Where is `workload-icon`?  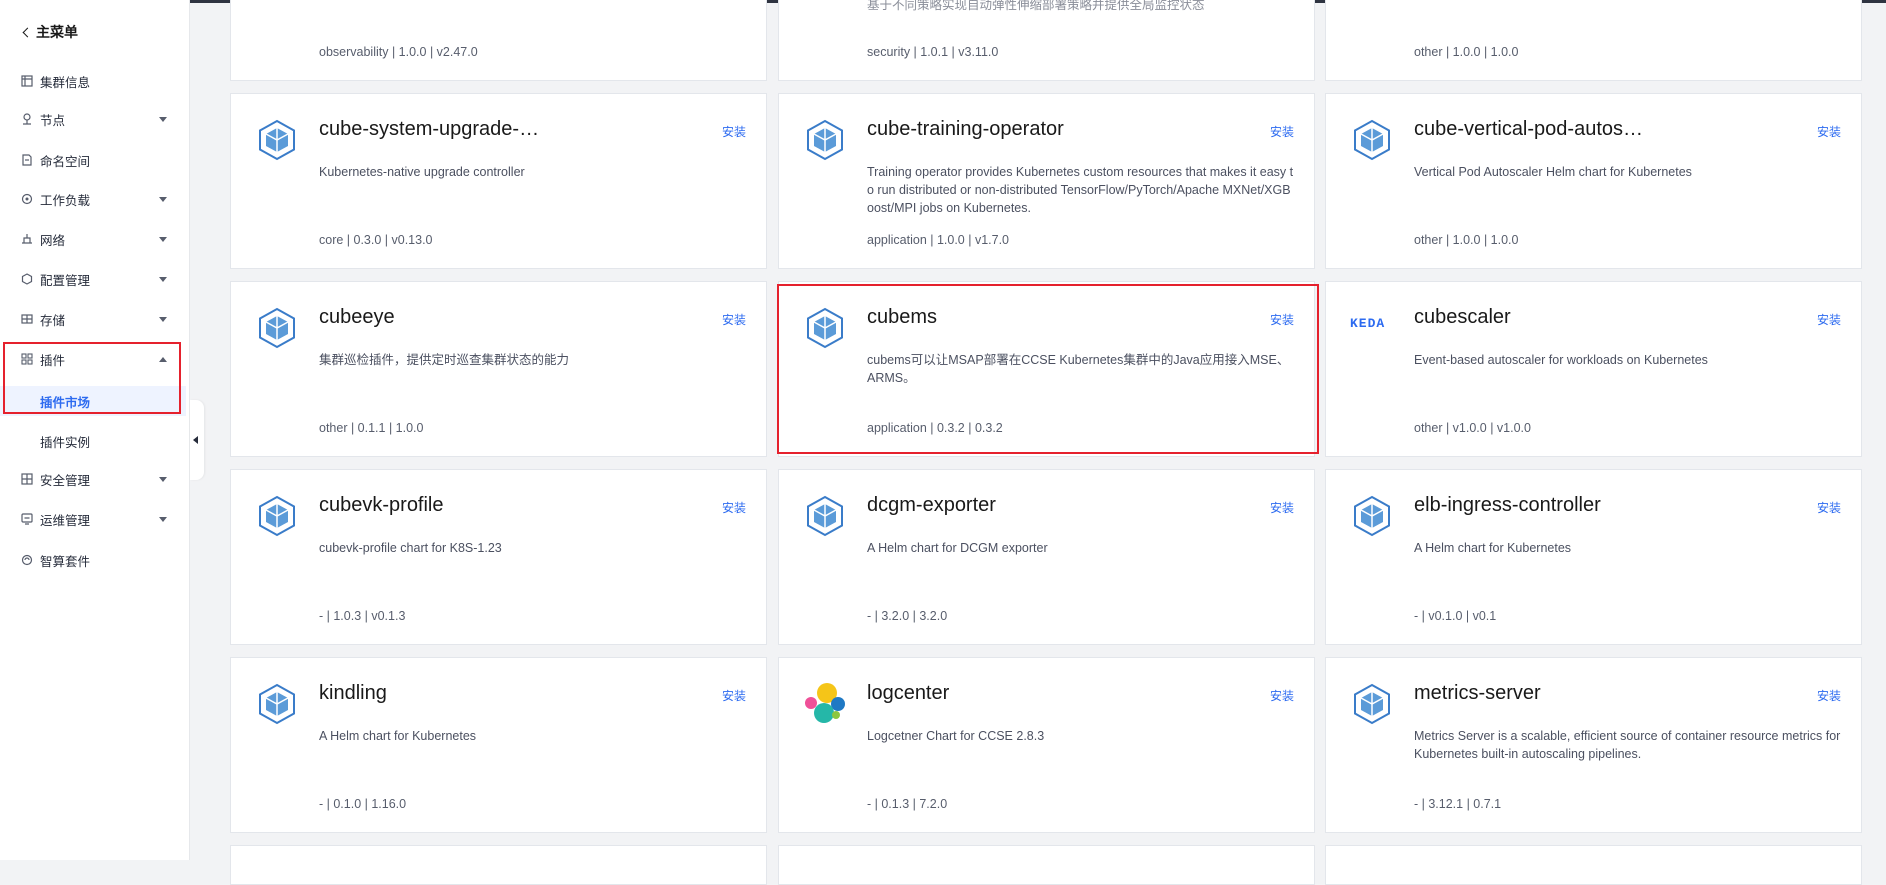 workload-icon is located at coordinates (27, 199).